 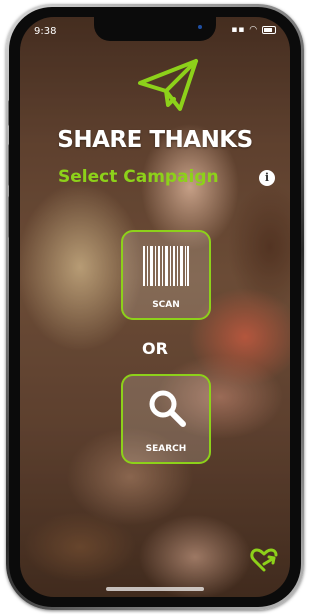 I want to click on barcode-icon, so click(x=166, y=266).